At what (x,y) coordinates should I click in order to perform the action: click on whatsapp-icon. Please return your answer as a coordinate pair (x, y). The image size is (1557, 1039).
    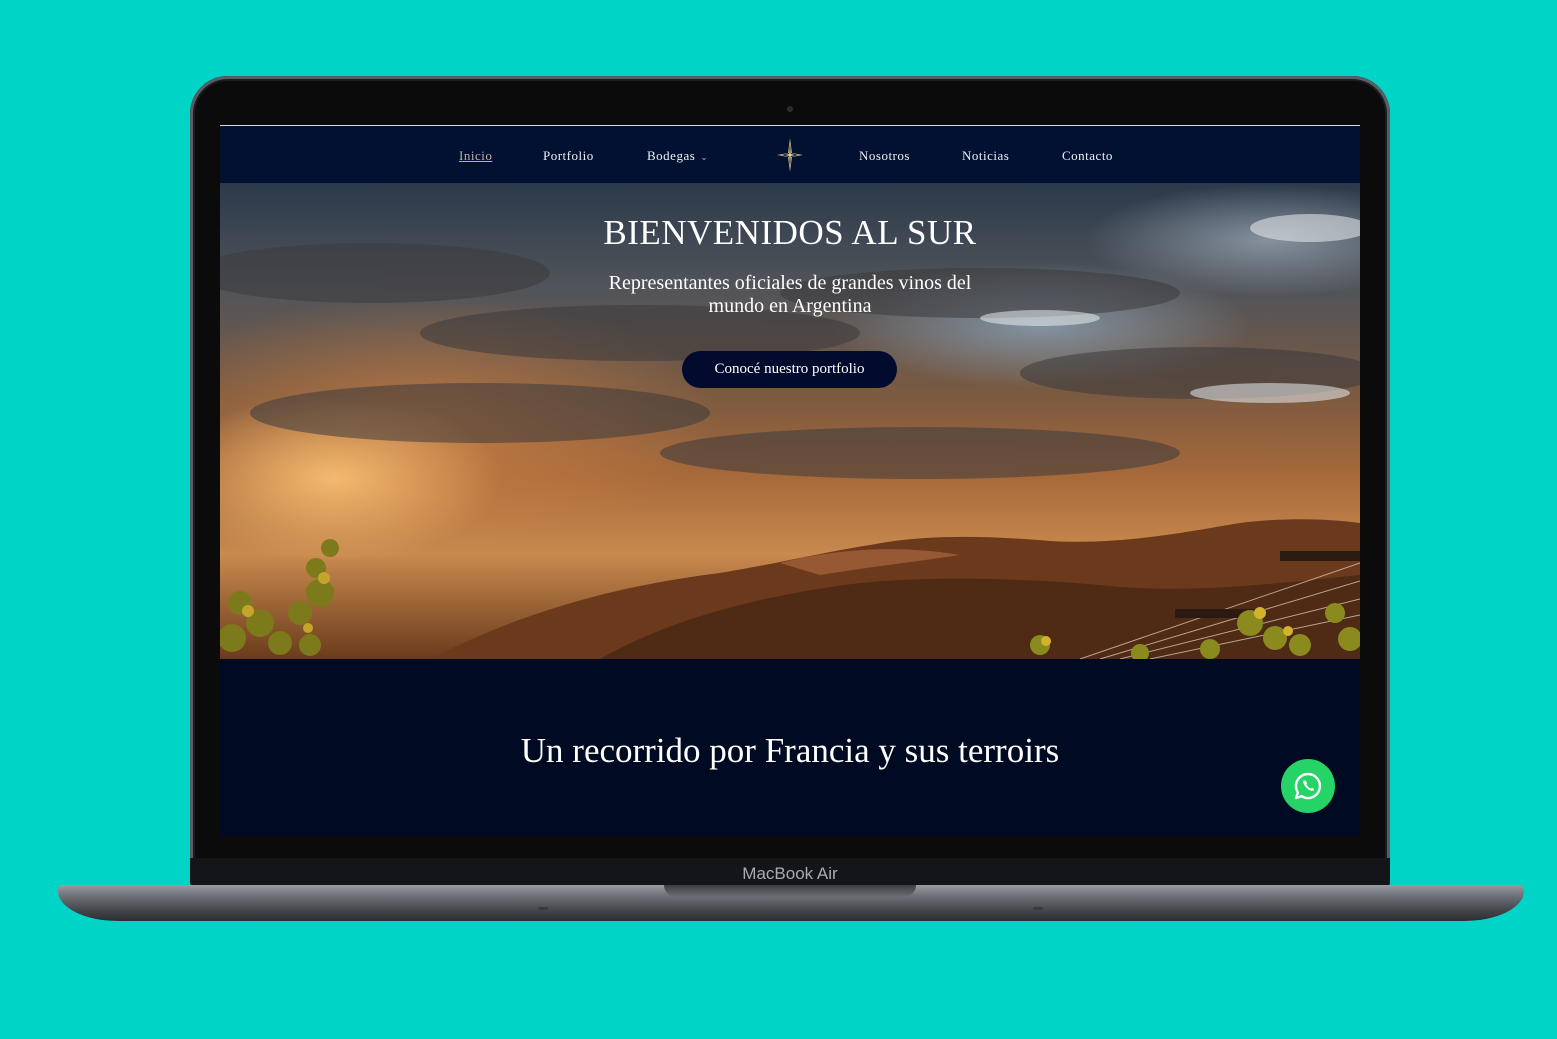
    Looking at the image, I should click on (1308, 786).